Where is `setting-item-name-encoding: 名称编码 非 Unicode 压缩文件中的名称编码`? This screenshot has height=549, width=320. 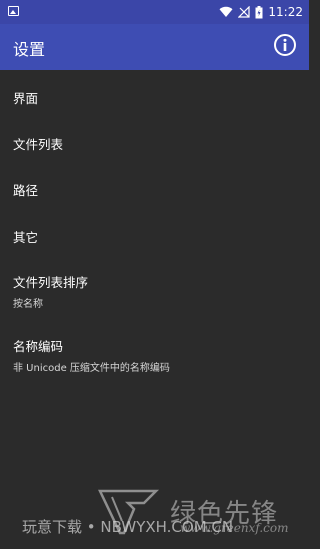 setting-item-name-encoding: 名称编码 非 Unicode 压缩文件中的名称编码 is located at coordinates (154, 355).